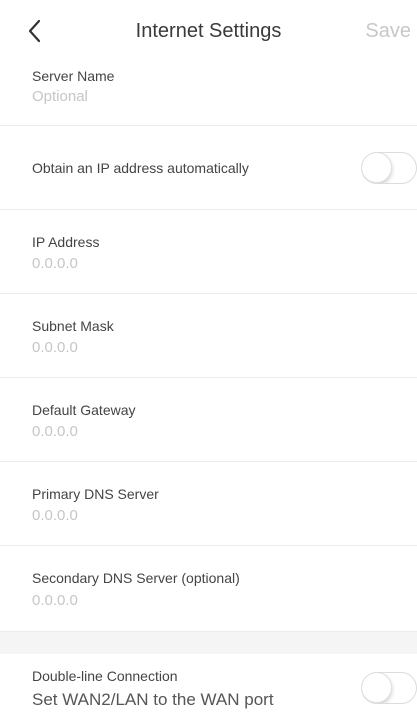 The width and height of the screenshot is (417, 722). Describe the element at coordinates (140, 168) in the screenshot. I see `auto-ip-label: Obtain an IP address automatically` at that location.